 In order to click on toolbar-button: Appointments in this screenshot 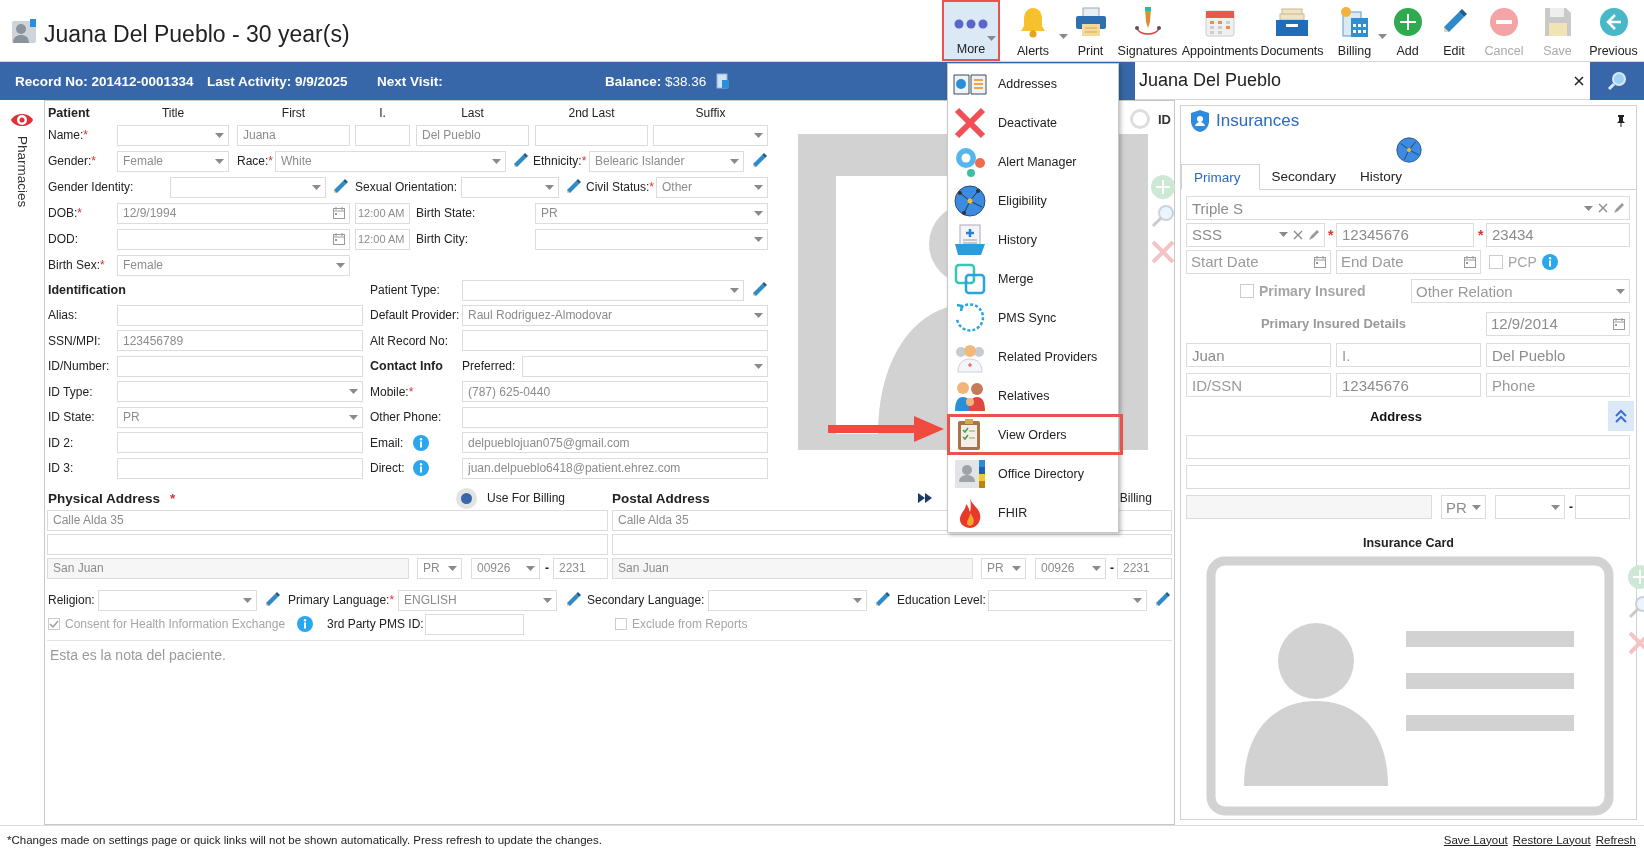, I will do `click(1220, 30)`.